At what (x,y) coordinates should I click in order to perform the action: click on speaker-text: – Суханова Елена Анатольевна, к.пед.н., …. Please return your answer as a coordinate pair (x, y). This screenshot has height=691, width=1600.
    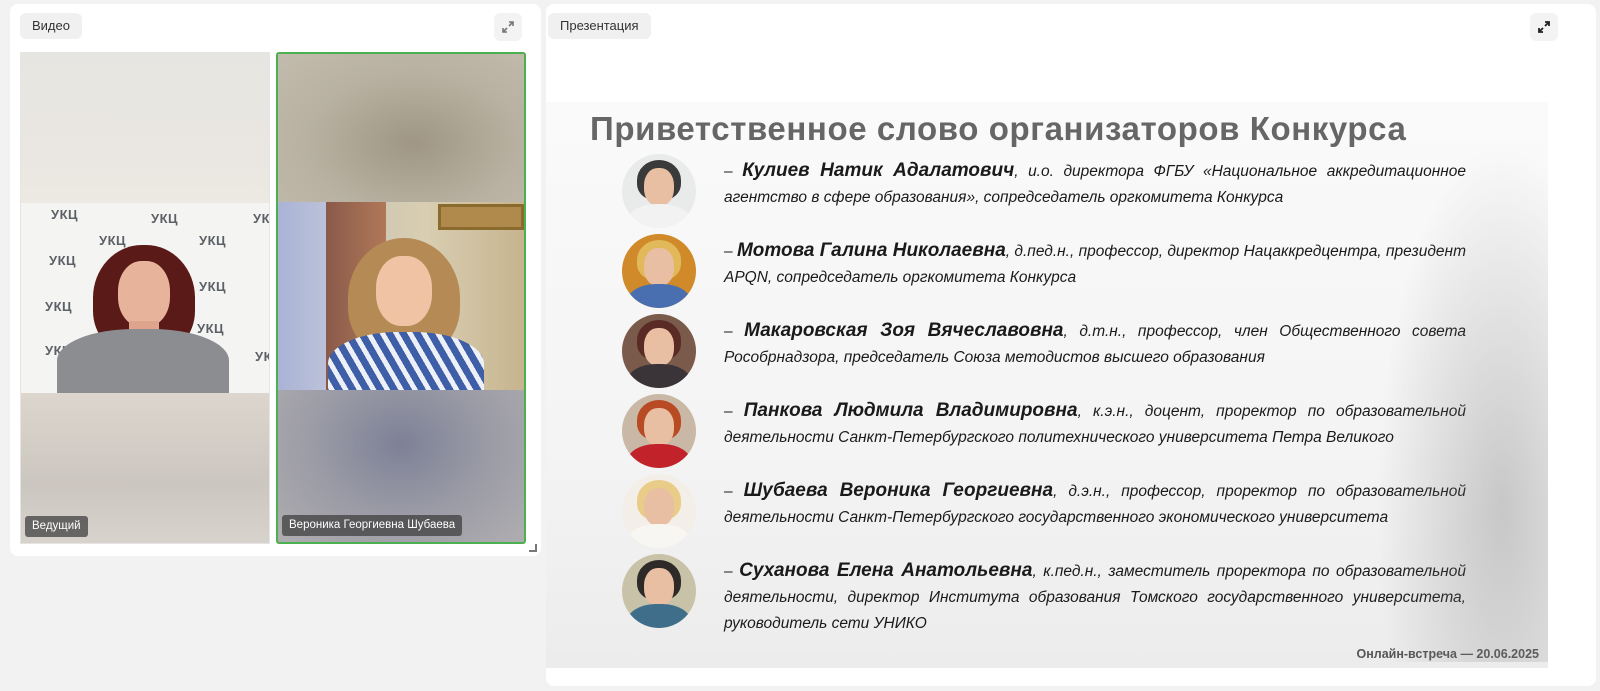
    Looking at the image, I should click on (1095, 596).